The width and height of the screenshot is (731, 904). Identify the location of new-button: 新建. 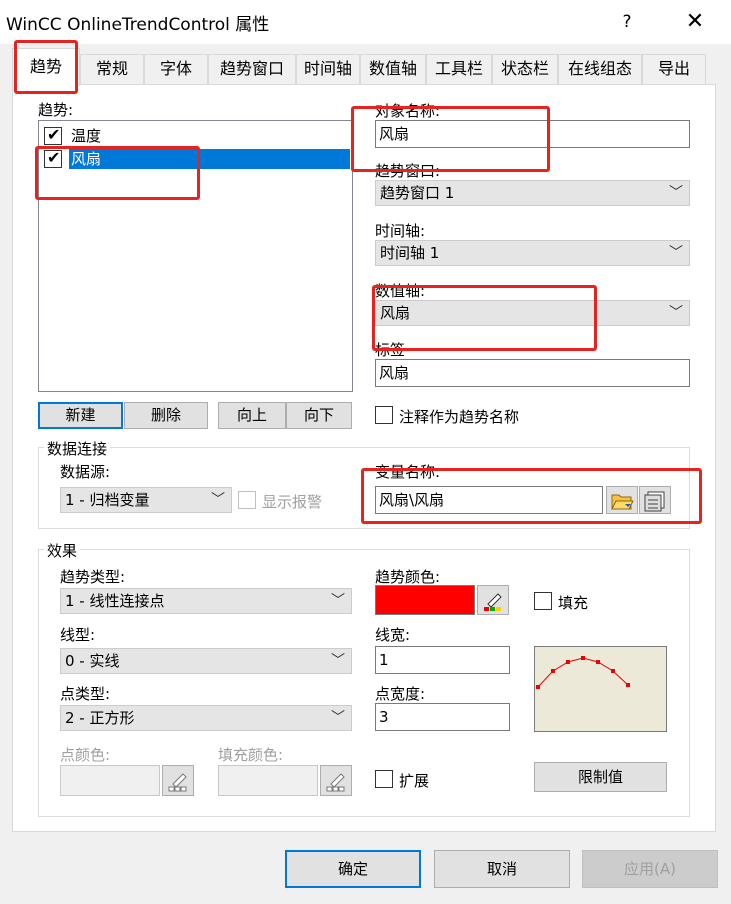
(80, 415).